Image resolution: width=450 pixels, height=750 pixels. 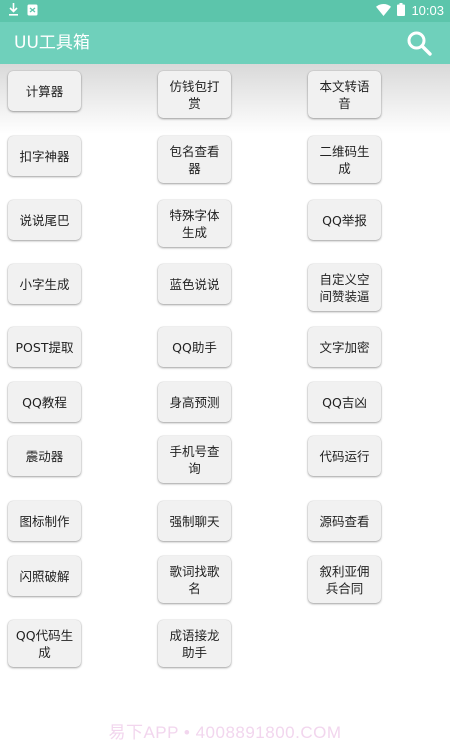 What do you see at coordinates (344, 347) in the screenshot?
I see `tool-button-text-encrypt: 文字加密` at bounding box center [344, 347].